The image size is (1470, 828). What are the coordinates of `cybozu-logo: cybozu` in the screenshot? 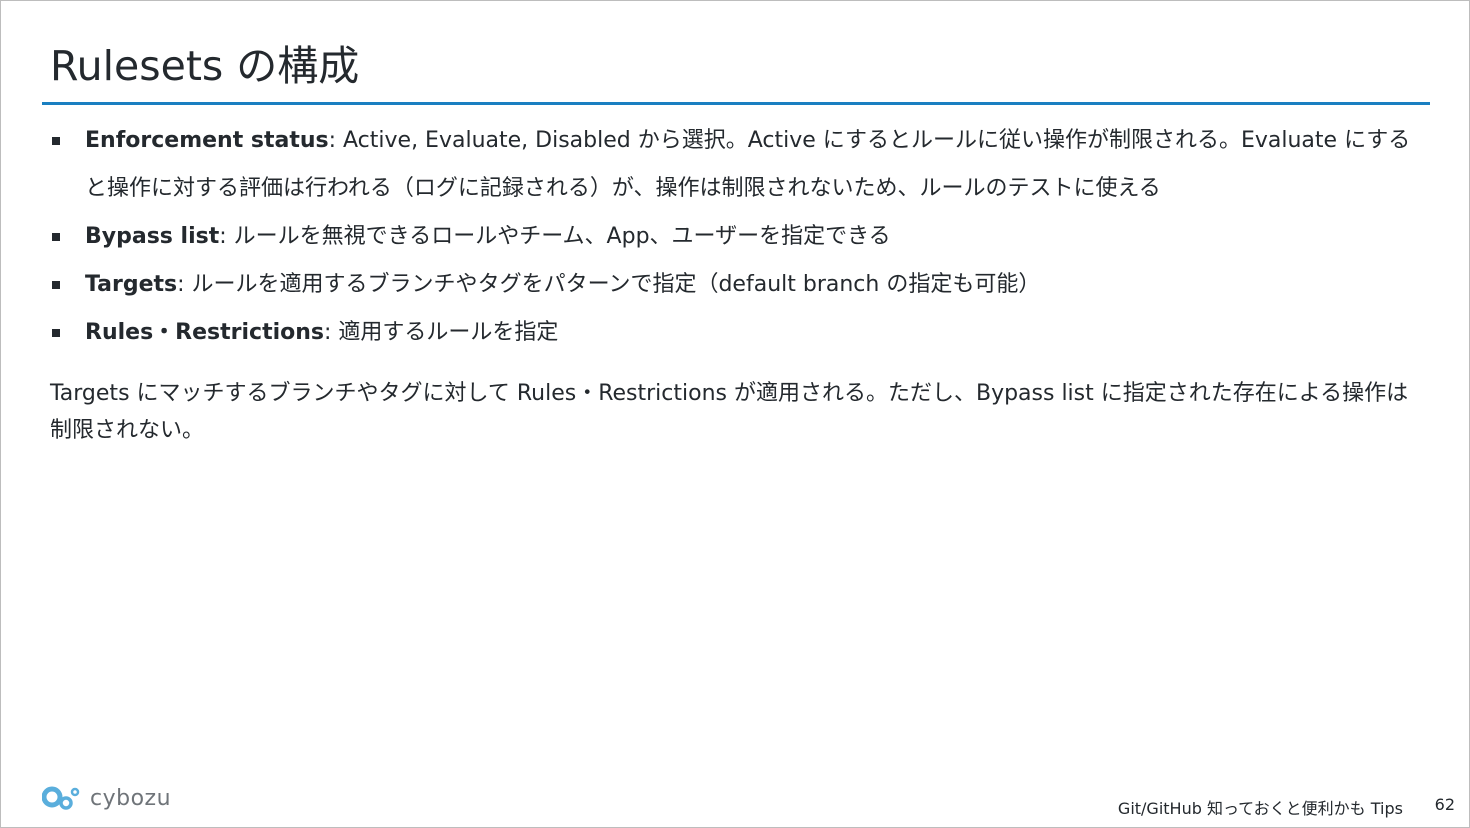 It's located at (106, 798).